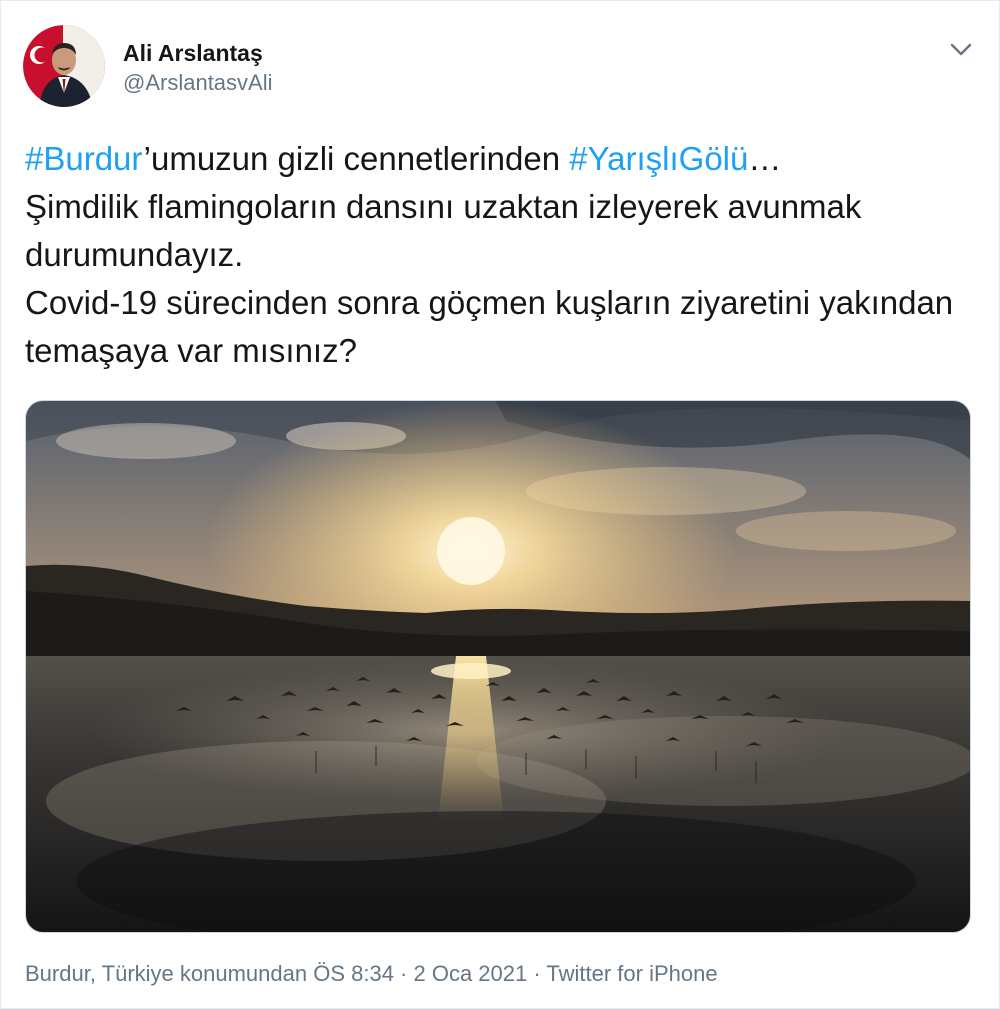 The width and height of the screenshot is (1000, 1009). Describe the element at coordinates (500, 67) in the screenshot. I see `tweet-header: Ali Arslantaş @ArslantasvAli` at that location.